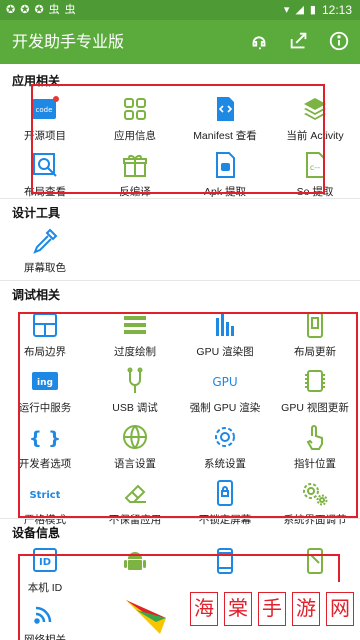 This screenshot has width=360, height=640. Describe the element at coordinates (36, 213) in the screenshot. I see `section-title-design: 设计工具` at that location.